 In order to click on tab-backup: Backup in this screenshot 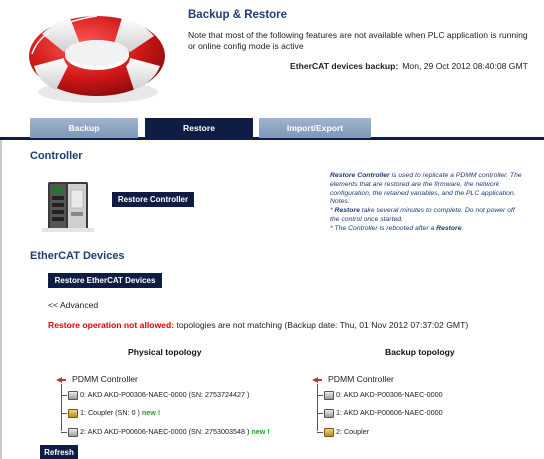, I will do `click(84, 128)`.